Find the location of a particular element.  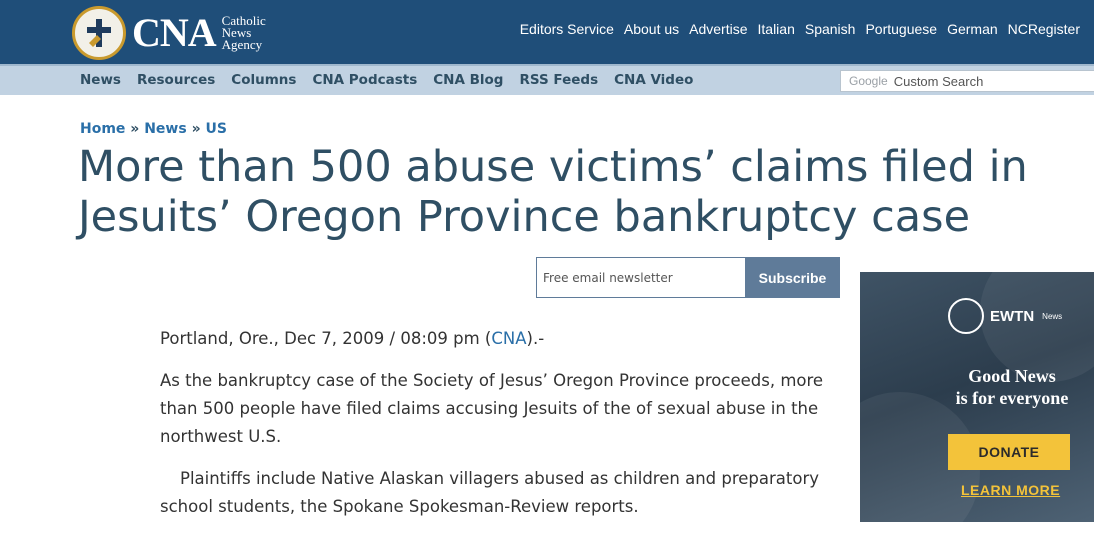

section-nav-podcasts: CNA Podcasts is located at coordinates (364, 80).